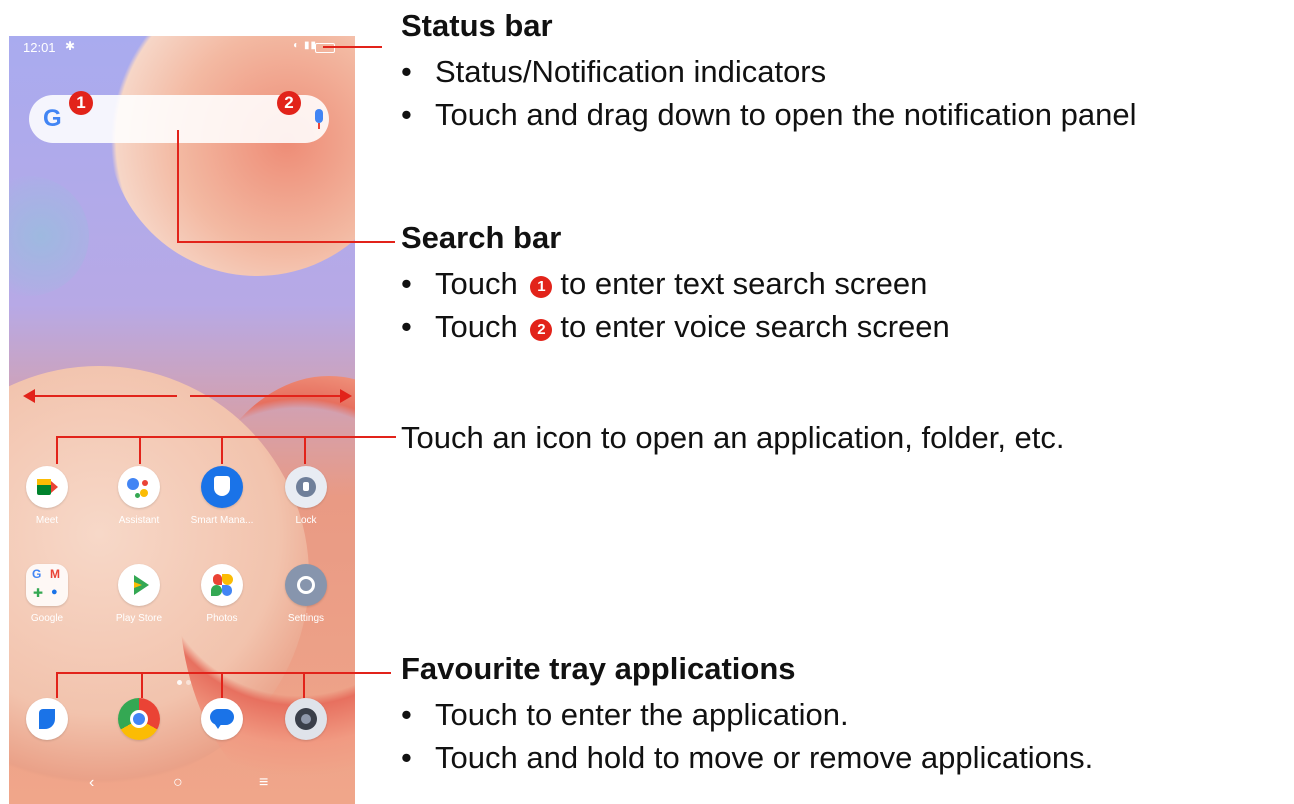 This screenshot has height=804, width=1294. I want to click on app-google-folder: G M ✚ ● Google, so click(48, 594).